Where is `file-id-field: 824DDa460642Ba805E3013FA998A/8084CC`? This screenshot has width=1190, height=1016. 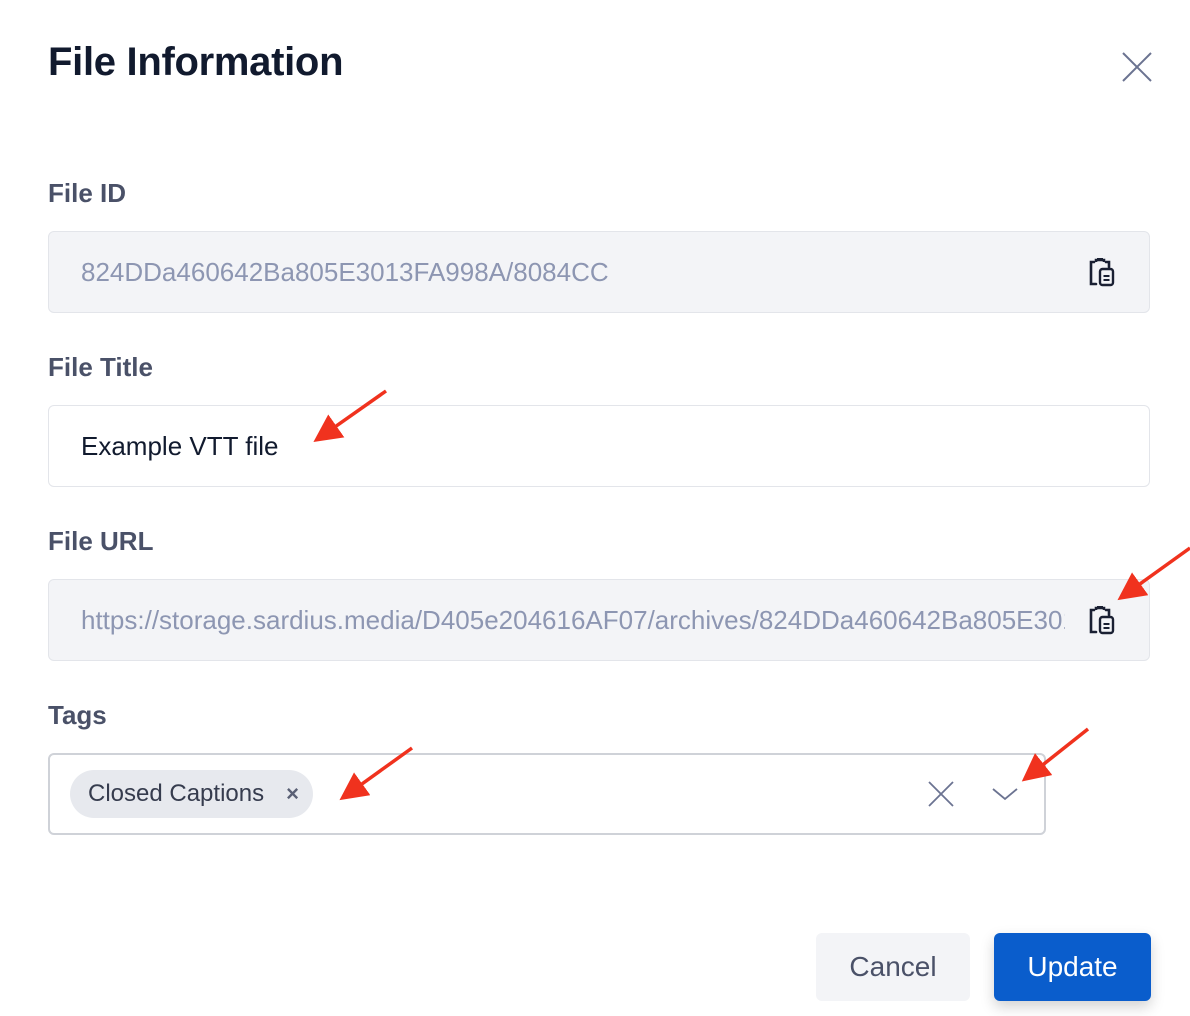 file-id-field: 824DDa460642Ba805E3013FA998A/8084CC is located at coordinates (599, 272).